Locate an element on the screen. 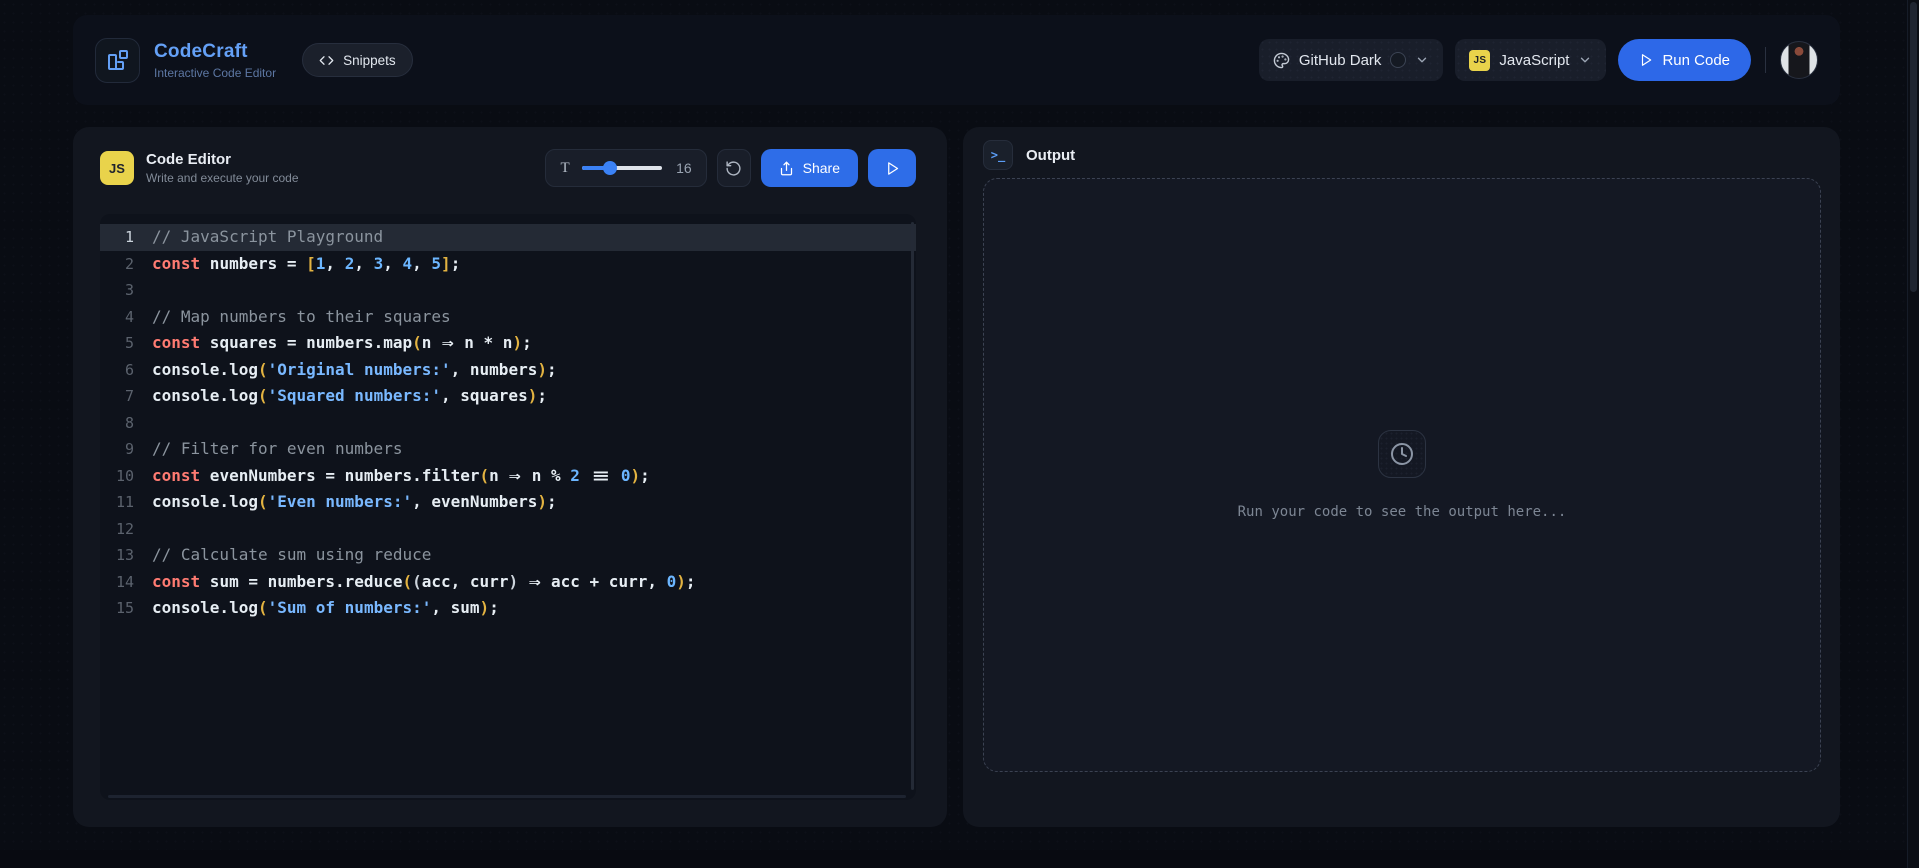 This screenshot has width=1919, height=868. run-code-button: Run Code is located at coordinates (1684, 60).